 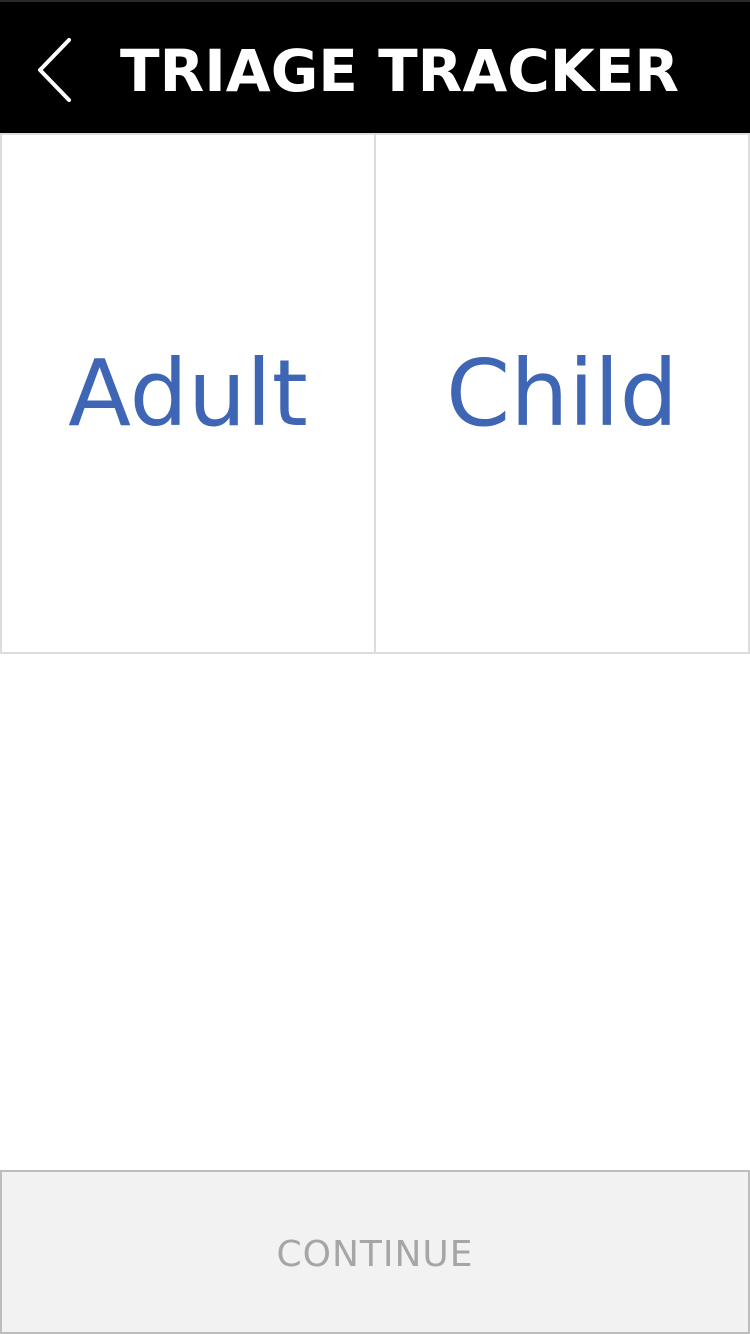 I want to click on app-header: TRIAGE TRACKER, so click(x=375, y=66).